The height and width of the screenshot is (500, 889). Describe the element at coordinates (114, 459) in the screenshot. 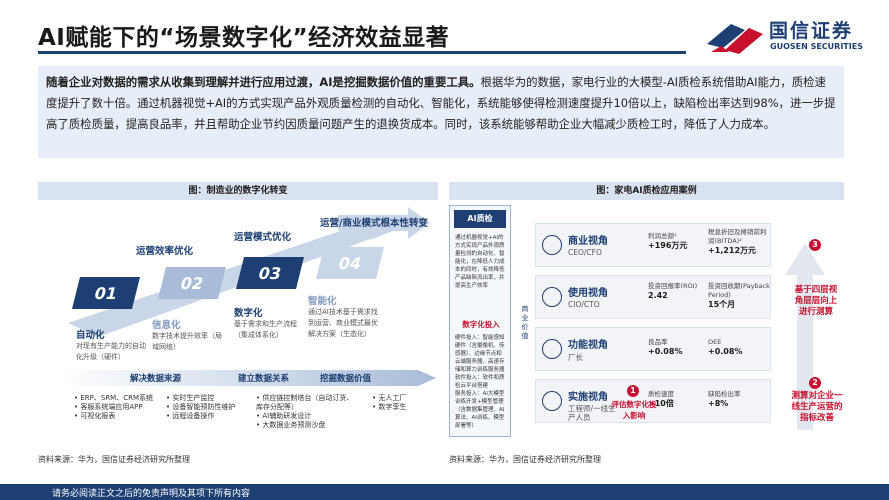

I see `left-figure-source: 资料来源：华为，国信证券经济研究所整理` at that location.